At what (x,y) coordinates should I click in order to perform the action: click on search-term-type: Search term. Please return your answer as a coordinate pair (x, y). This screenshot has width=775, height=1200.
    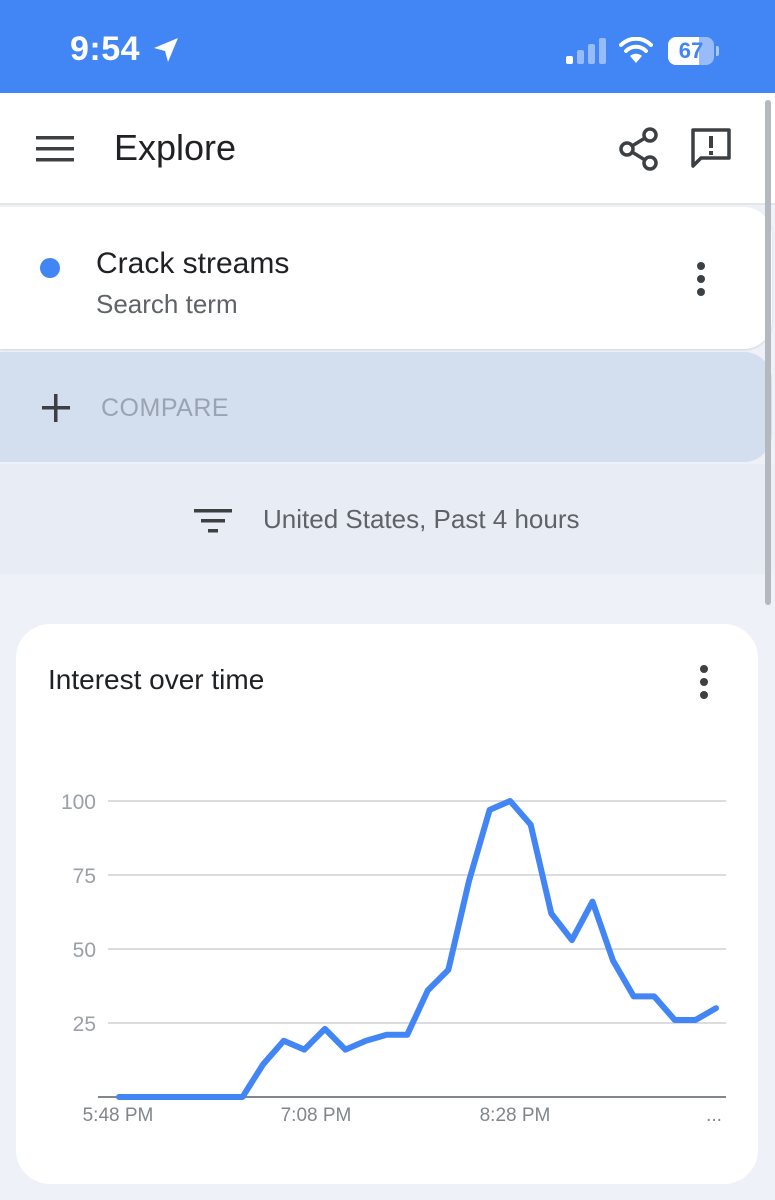
    Looking at the image, I should click on (167, 304).